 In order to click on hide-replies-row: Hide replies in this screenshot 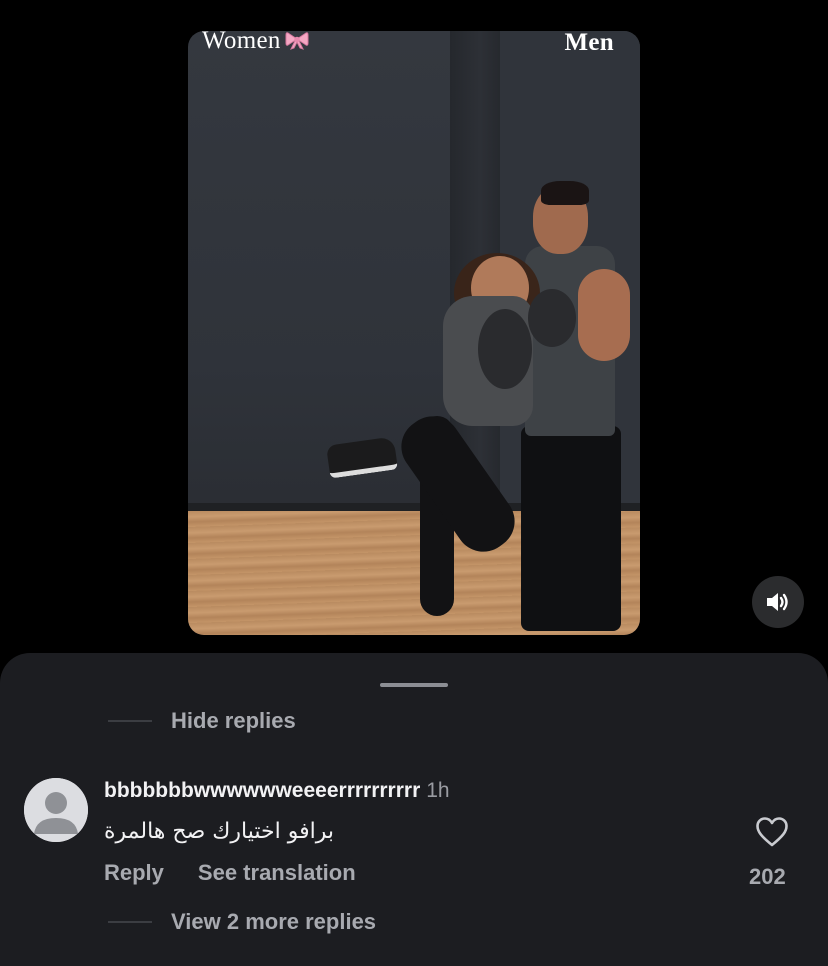, I will do `click(202, 721)`.